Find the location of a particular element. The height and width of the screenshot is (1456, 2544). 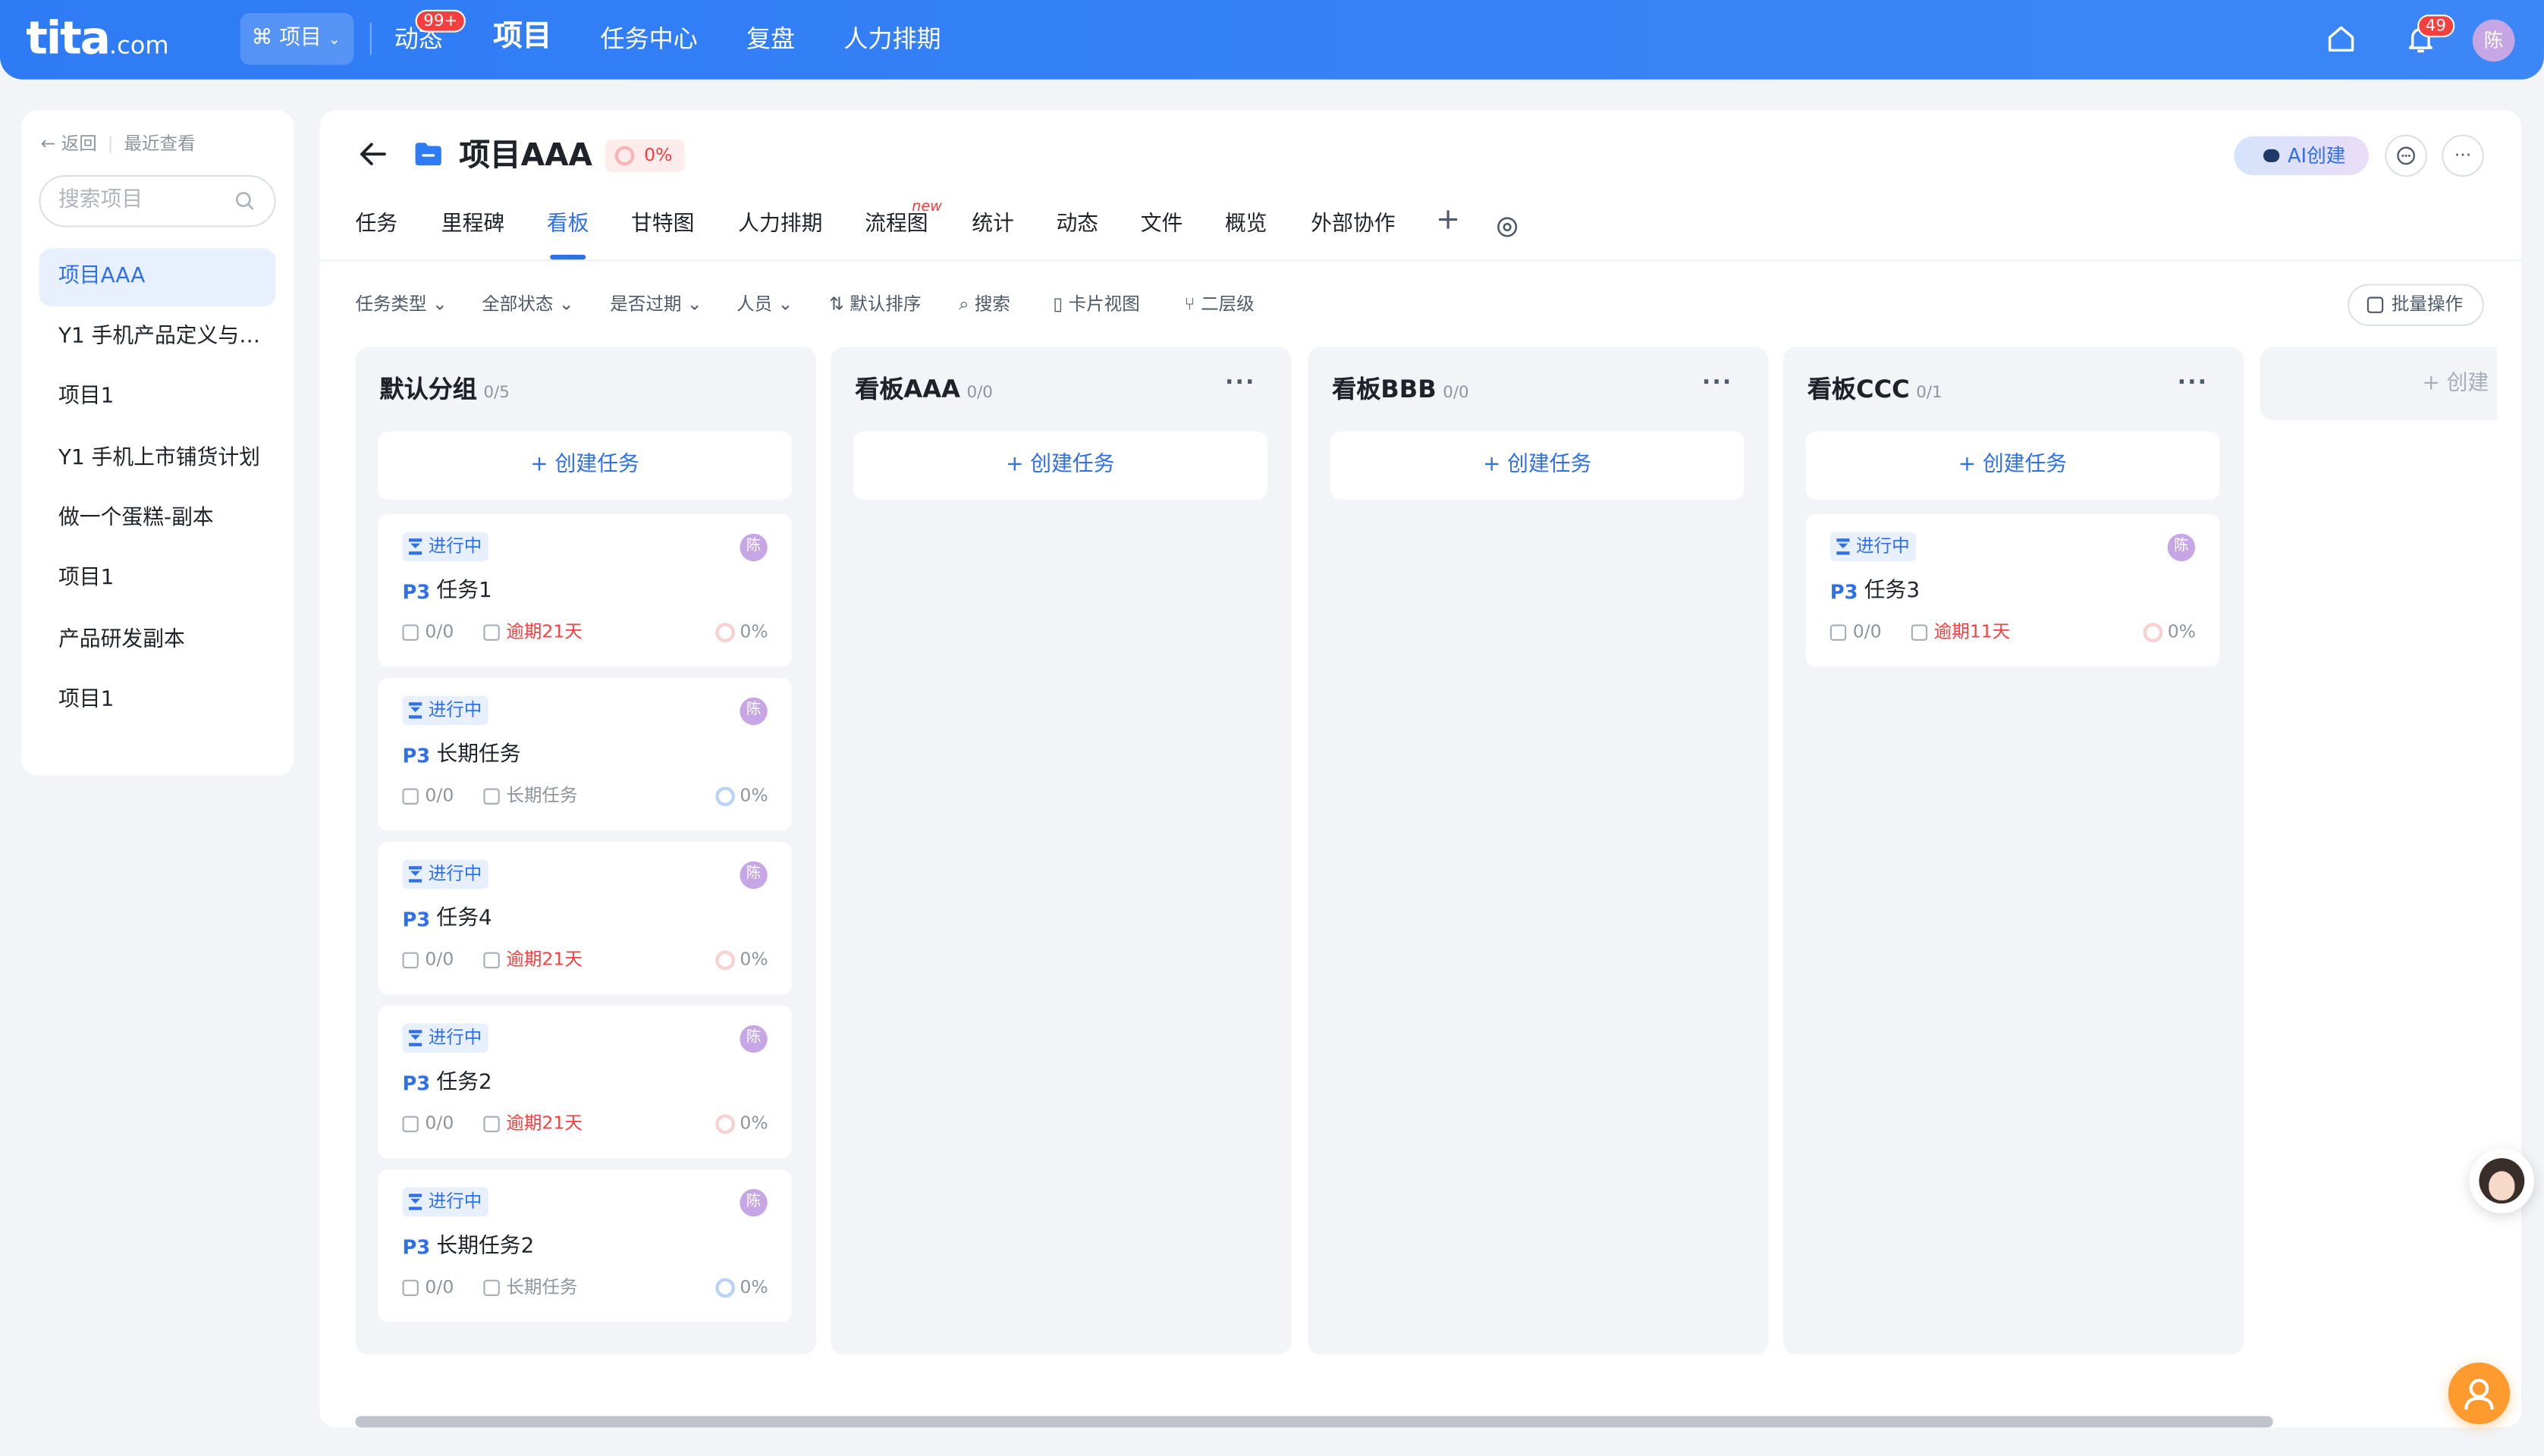

search-project-input: 搜索项目 is located at coordinates (157, 201).